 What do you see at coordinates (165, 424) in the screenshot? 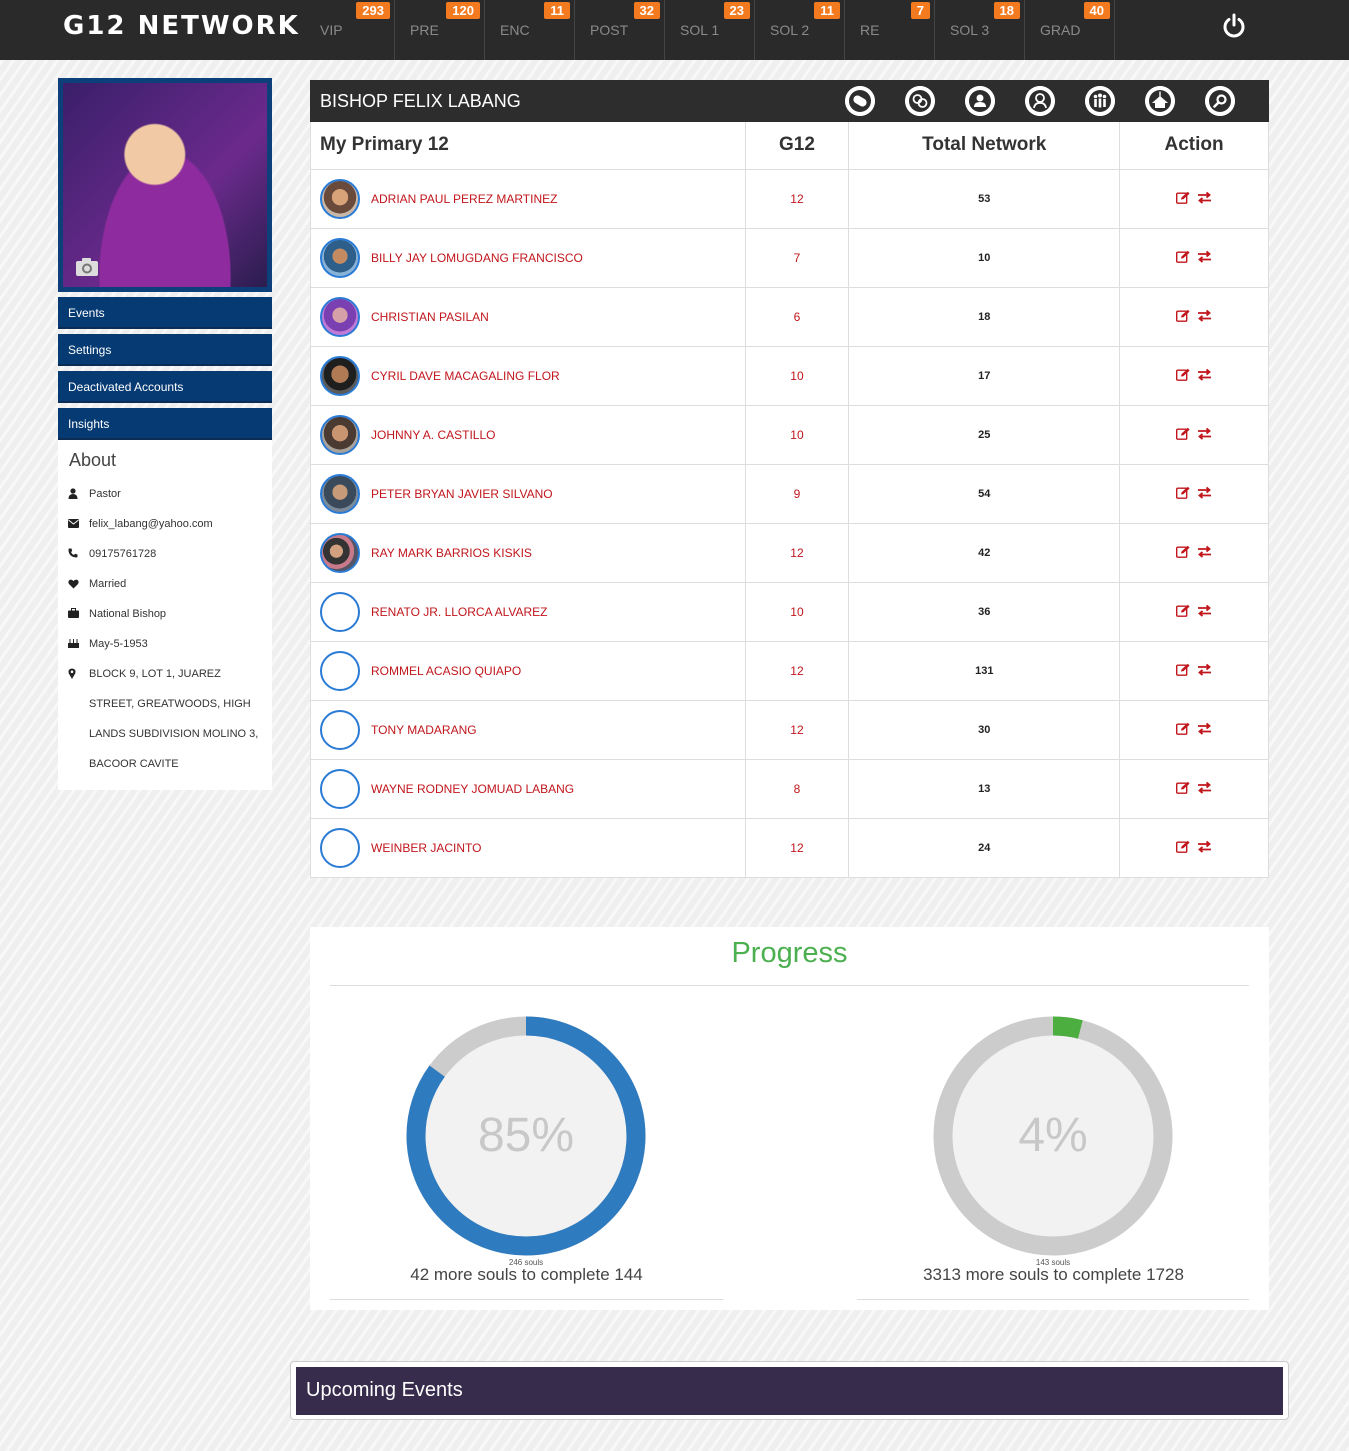
I see `sidebar-insights-button: Insights` at bounding box center [165, 424].